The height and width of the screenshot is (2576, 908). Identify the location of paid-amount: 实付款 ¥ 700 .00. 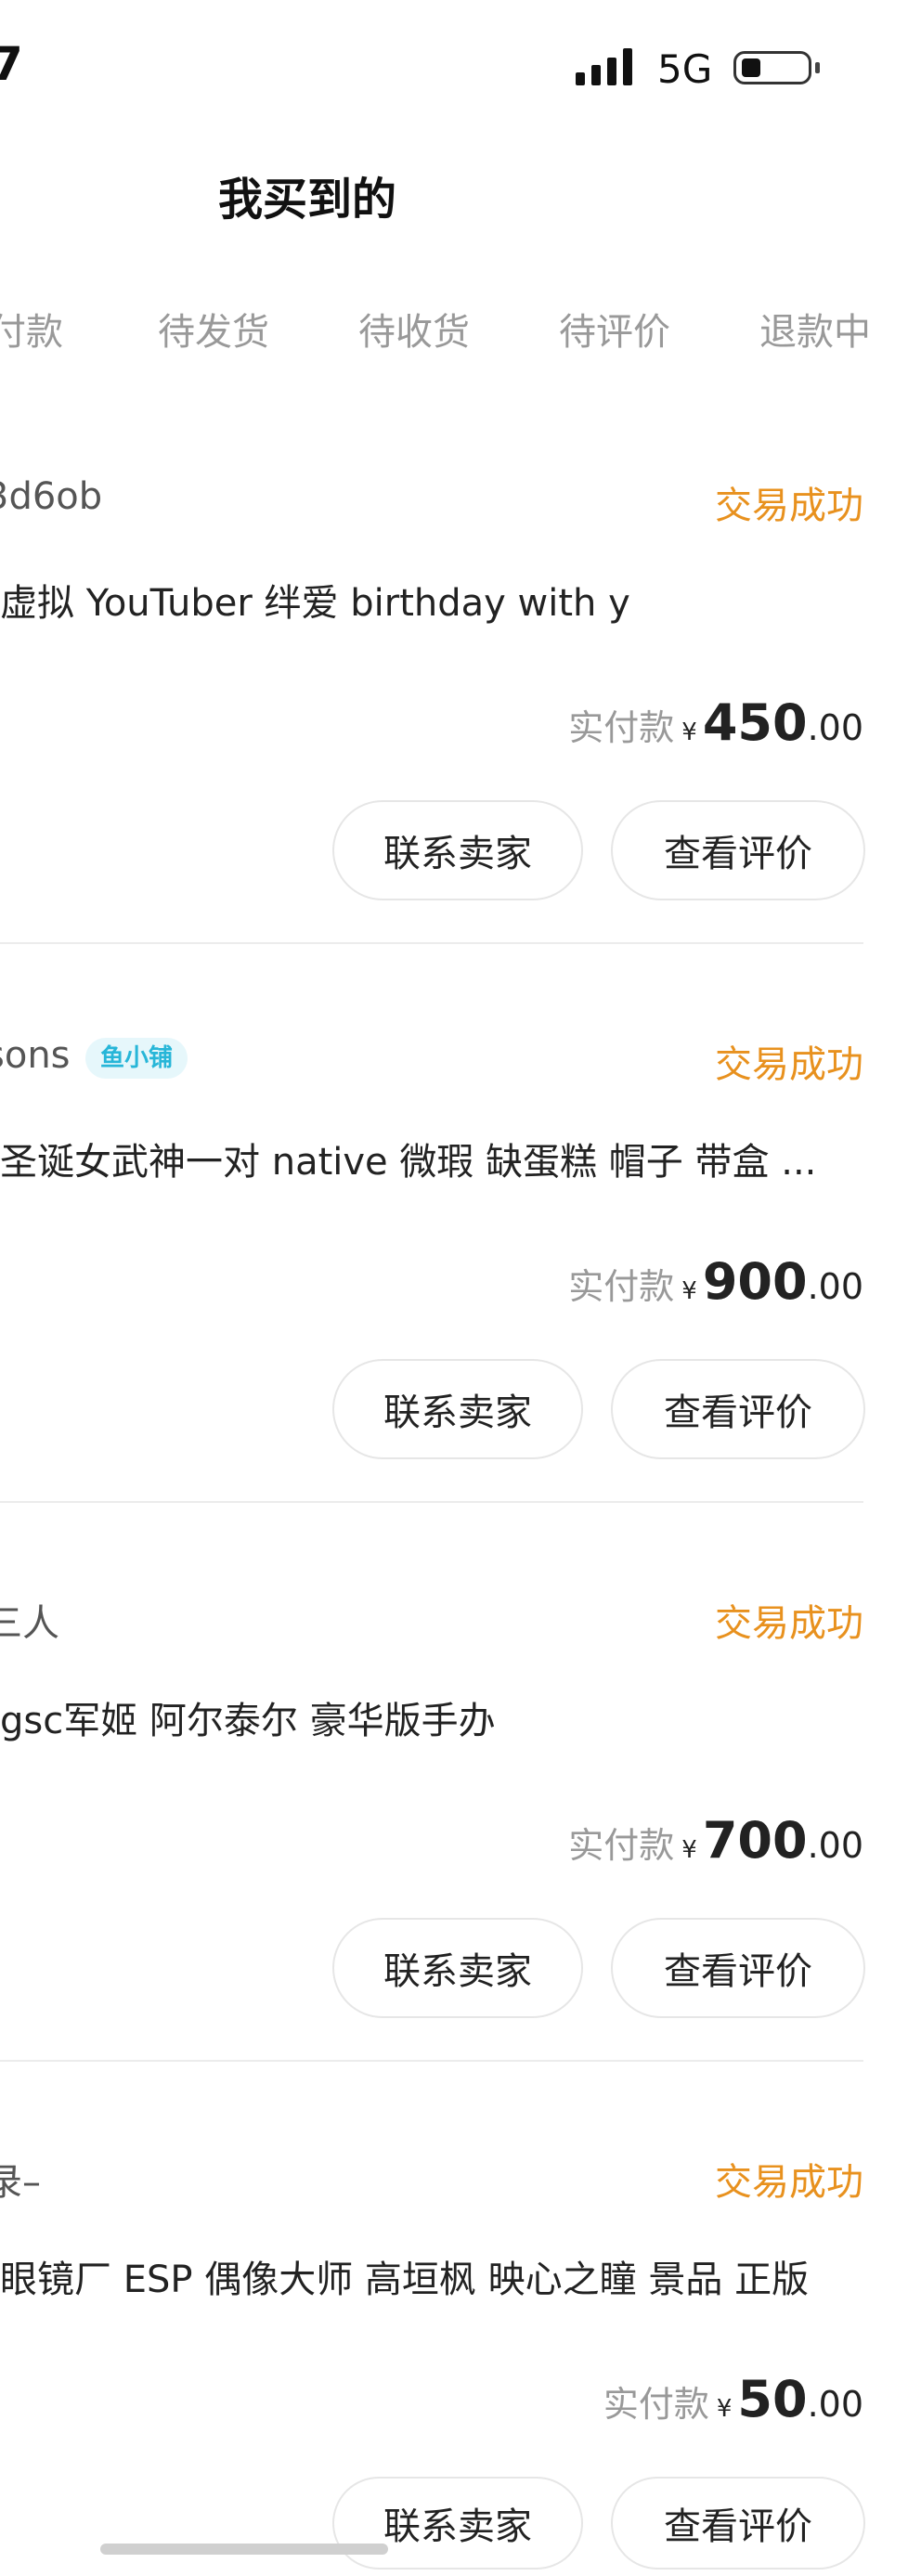
(716, 1840).